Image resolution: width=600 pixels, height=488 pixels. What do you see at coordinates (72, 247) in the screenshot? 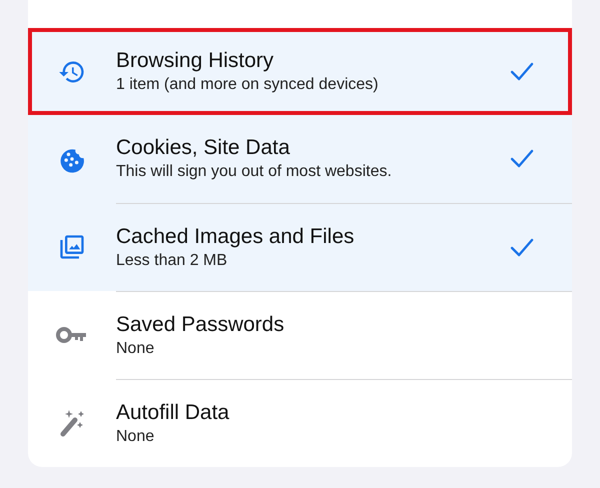
I see `image-stack-icon` at bounding box center [72, 247].